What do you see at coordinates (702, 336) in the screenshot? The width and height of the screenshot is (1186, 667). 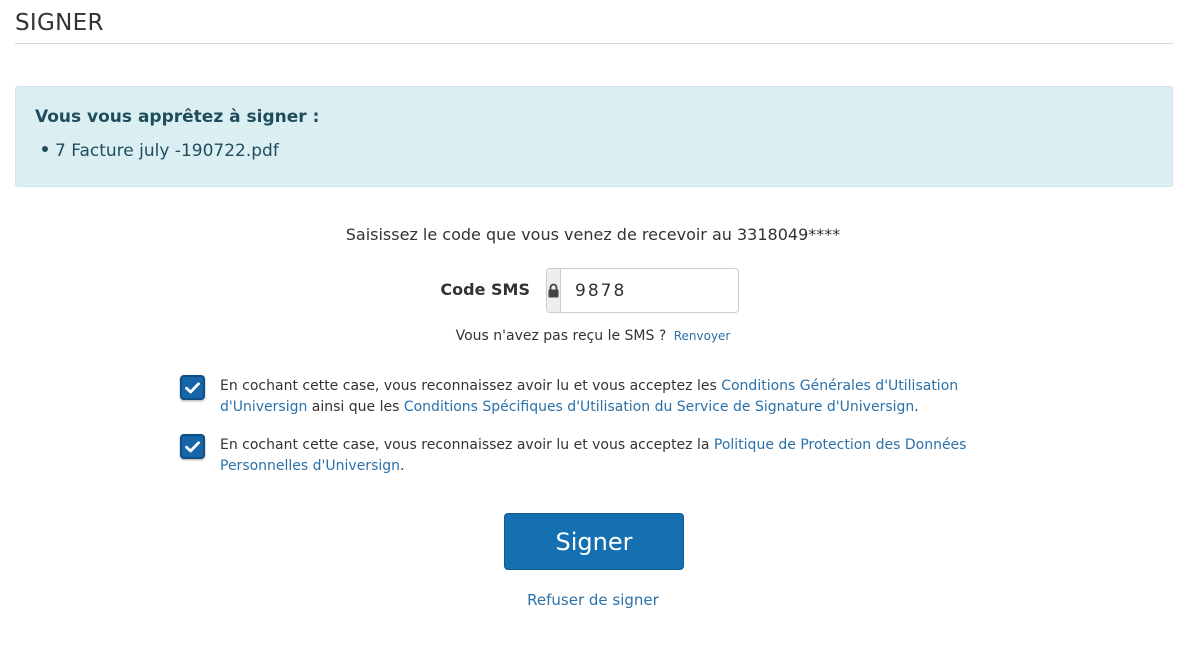 I see `resend-link: Renvoyer` at bounding box center [702, 336].